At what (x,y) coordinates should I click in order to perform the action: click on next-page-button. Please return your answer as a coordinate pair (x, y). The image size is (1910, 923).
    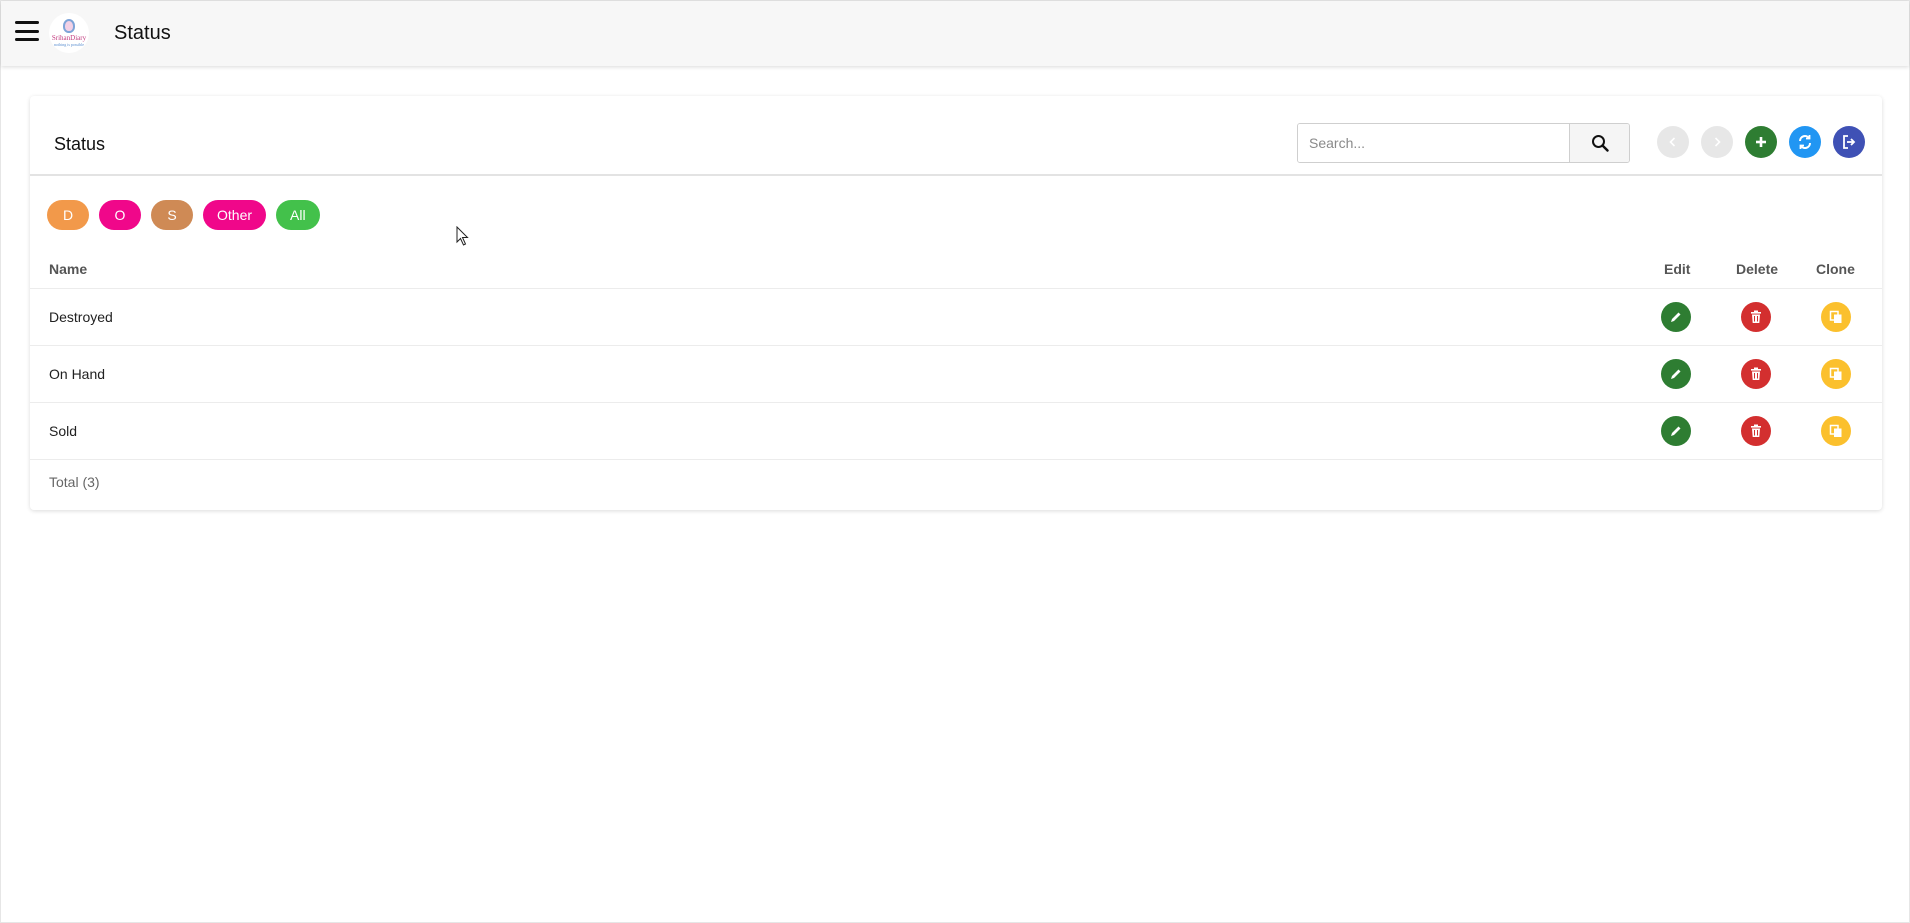
    Looking at the image, I should click on (1717, 142).